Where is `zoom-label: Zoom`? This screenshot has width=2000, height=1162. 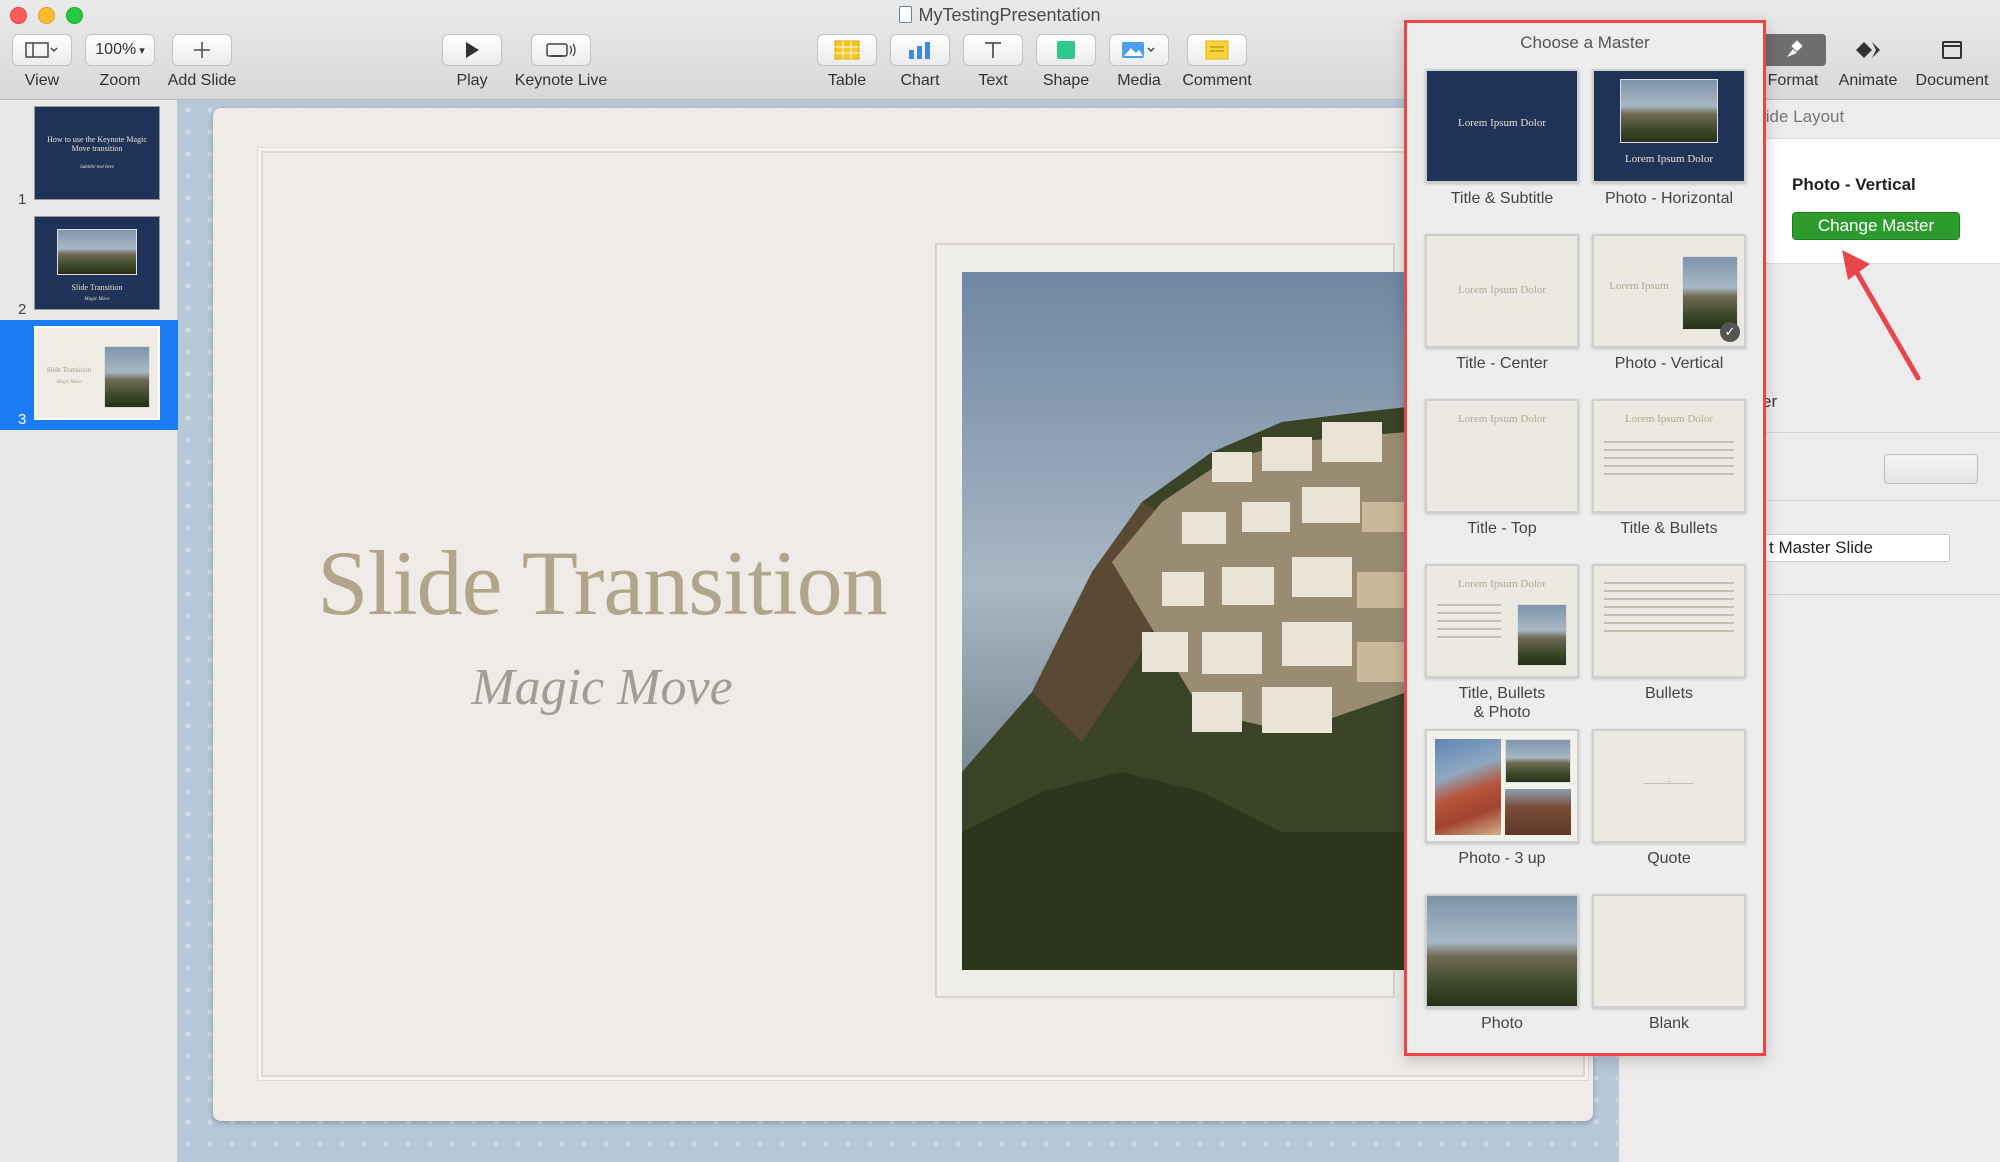
zoom-label: Zoom is located at coordinates (120, 80).